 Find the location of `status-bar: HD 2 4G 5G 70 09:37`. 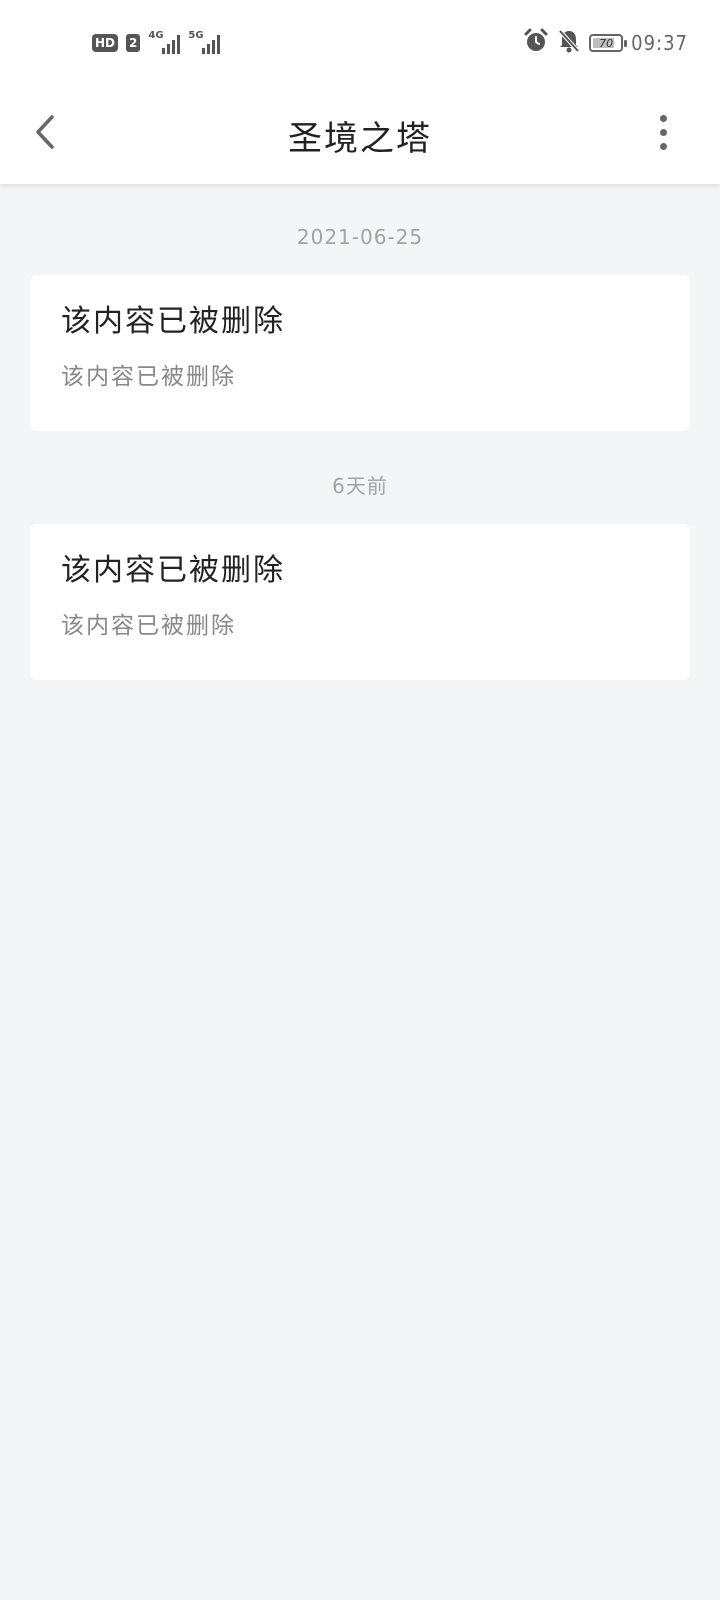

status-bar: HD 2 4G 5G 70 09:37 is located at coordinates (360, 42).